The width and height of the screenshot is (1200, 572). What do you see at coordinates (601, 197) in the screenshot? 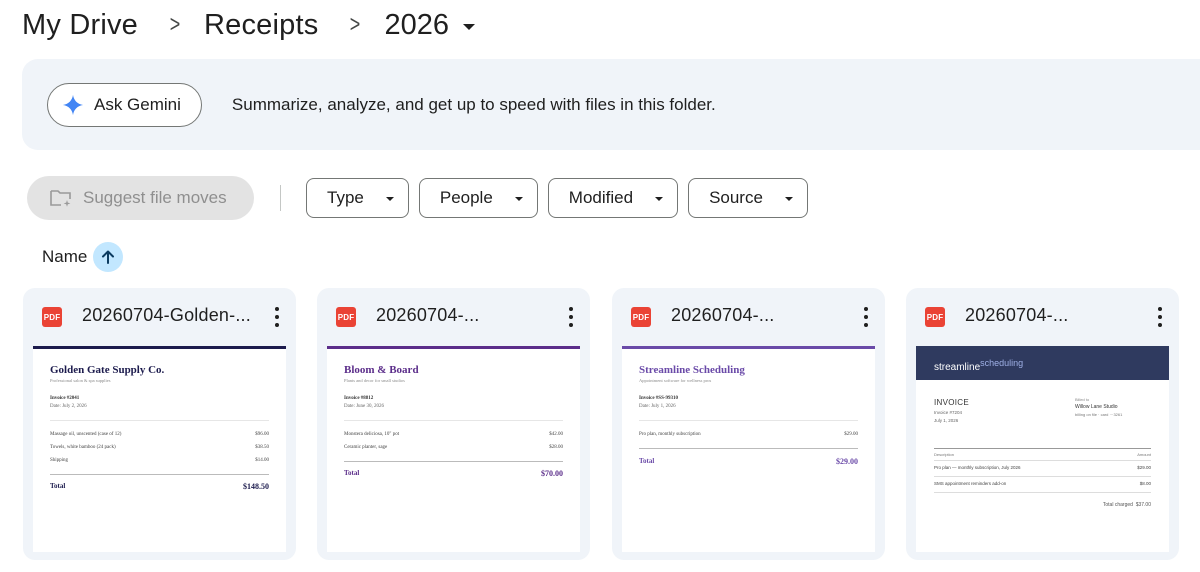
I see `filter-chip-label: Modified` at bounding box center [601, 197].